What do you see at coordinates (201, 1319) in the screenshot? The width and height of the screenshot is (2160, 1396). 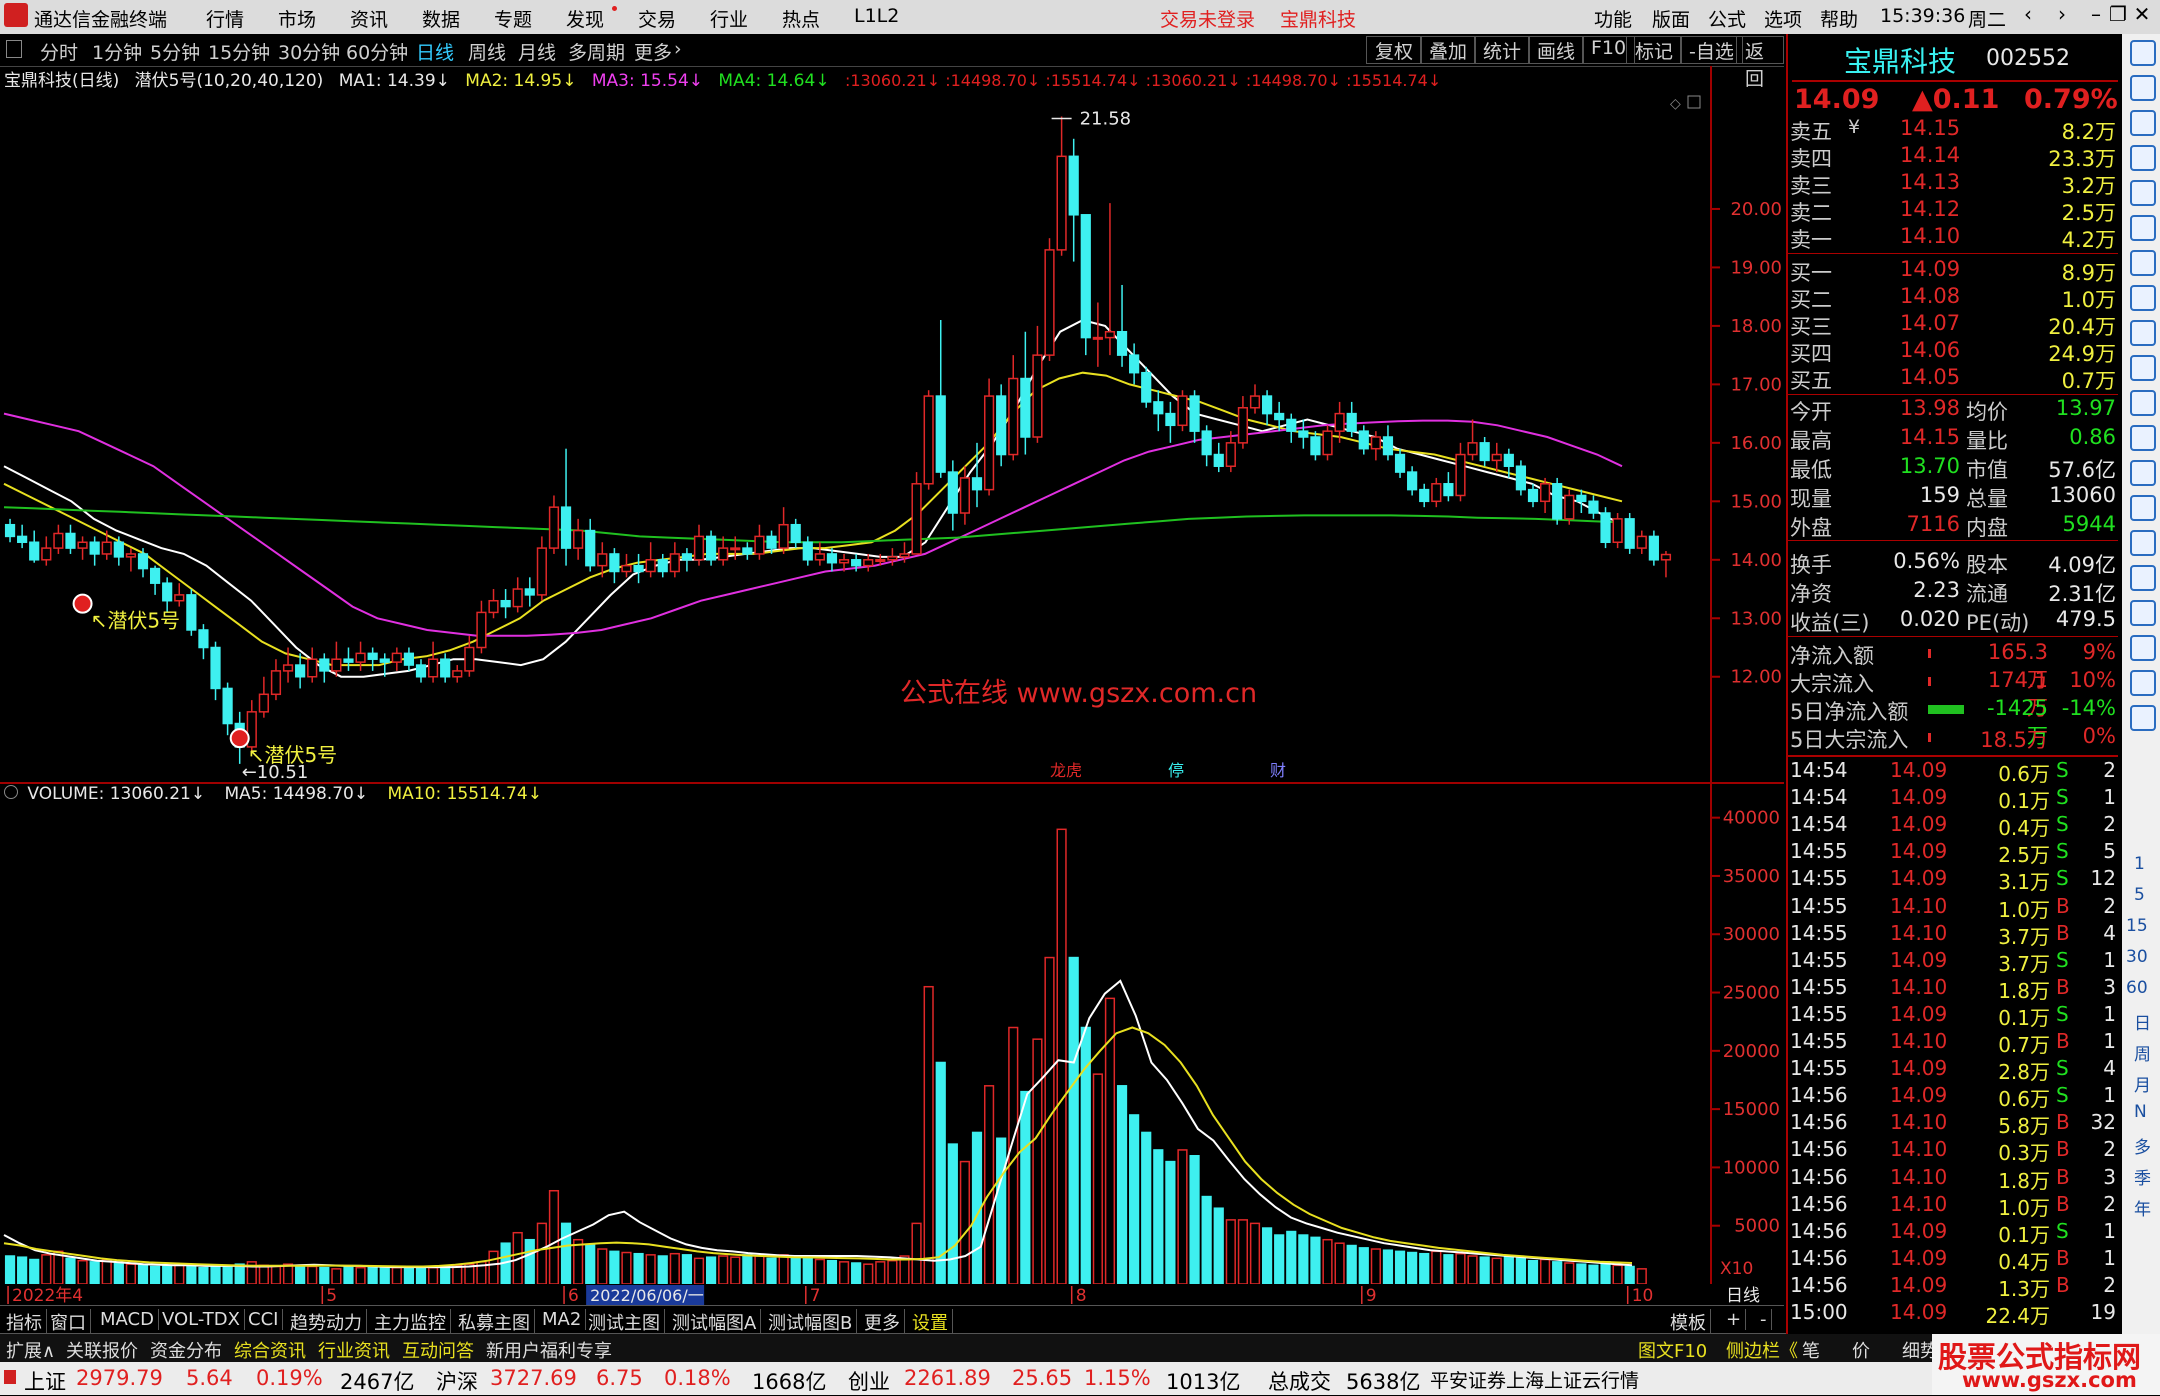 I see `tab-vol-tdx: VOL-TDX` at bounding box center [201, 1319].